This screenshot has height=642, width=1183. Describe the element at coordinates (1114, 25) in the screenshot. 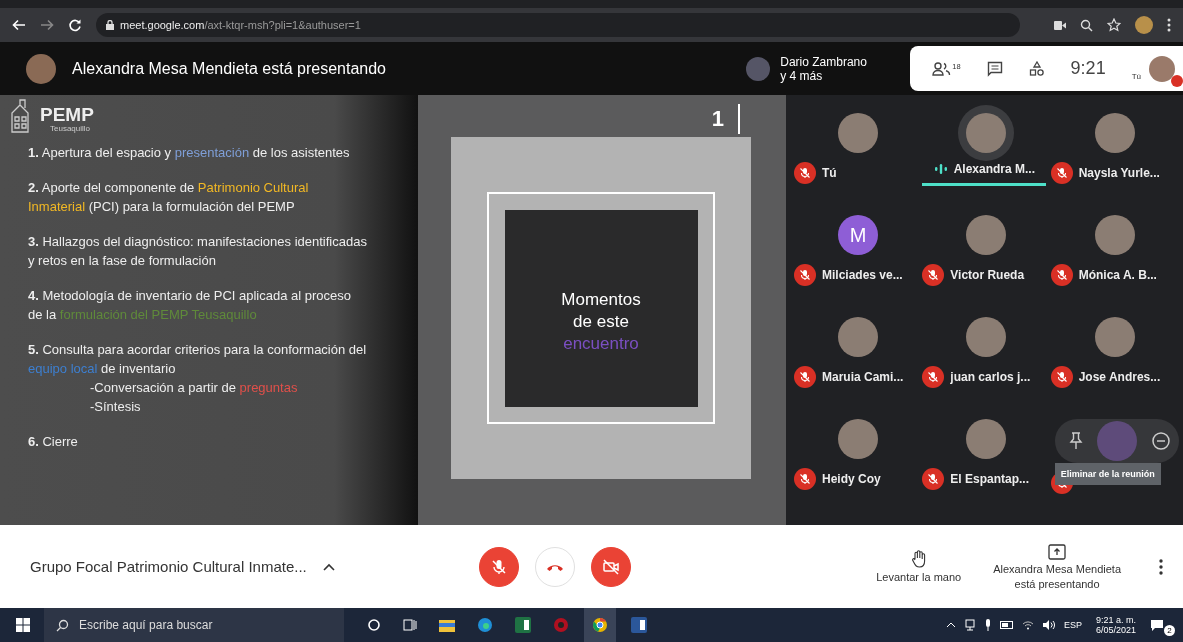

I see `star-icon` at that location.